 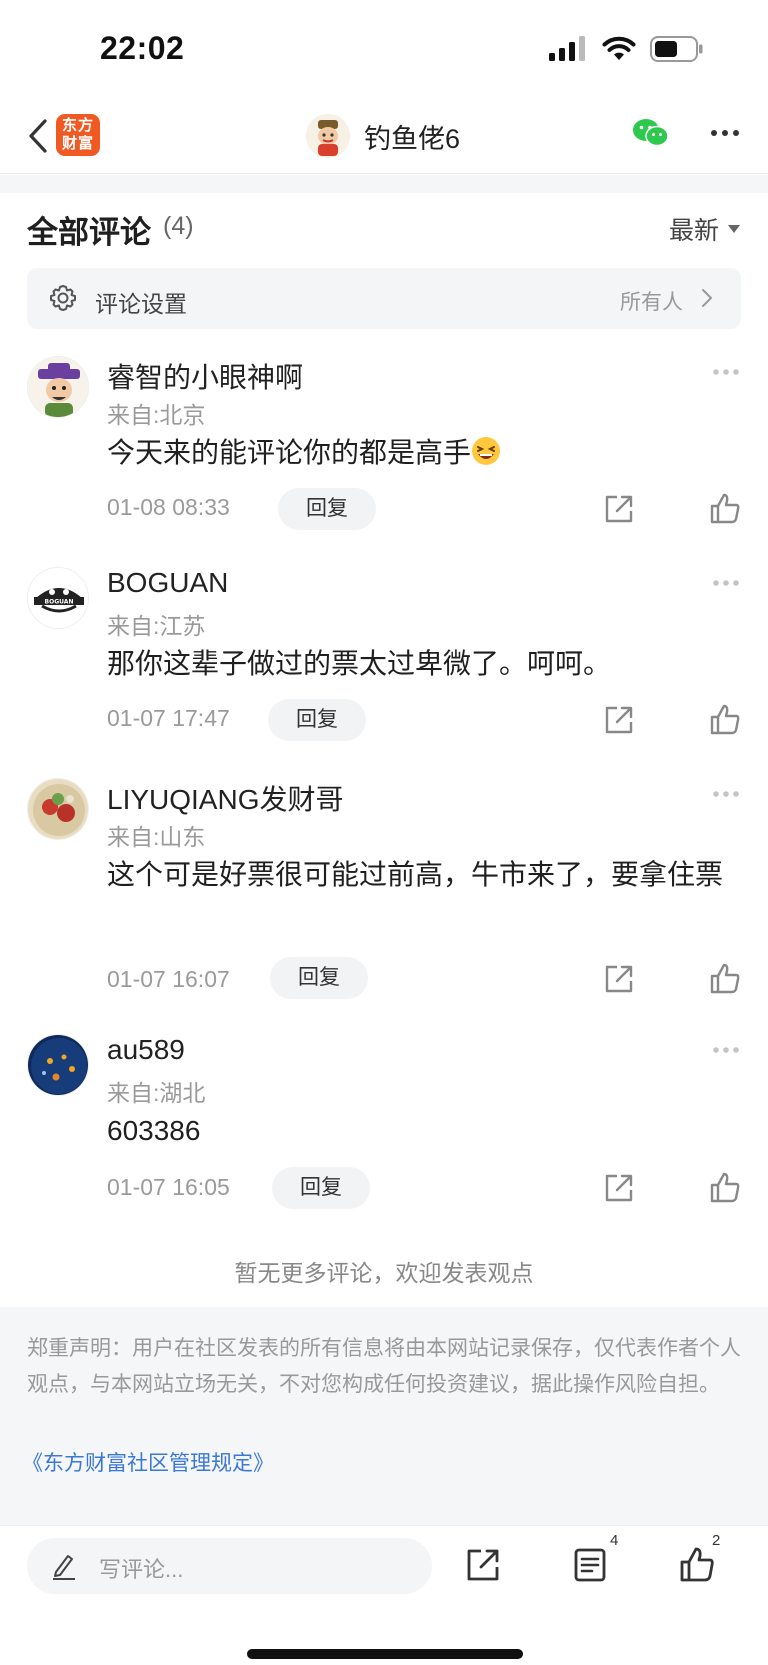 I want to click on status-icons, so click(x=626, y=49).